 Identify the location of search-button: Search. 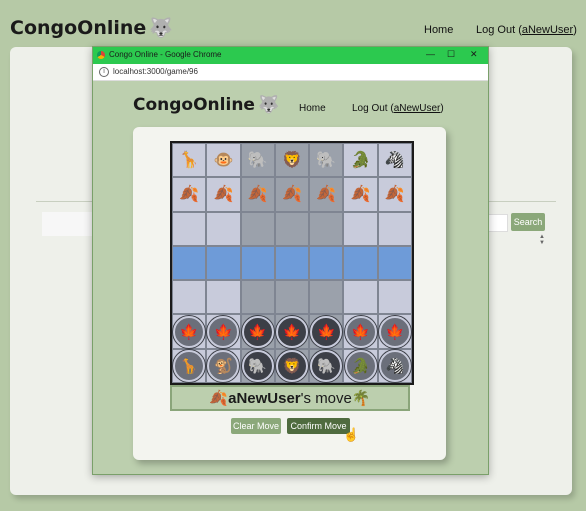
(528, 222).